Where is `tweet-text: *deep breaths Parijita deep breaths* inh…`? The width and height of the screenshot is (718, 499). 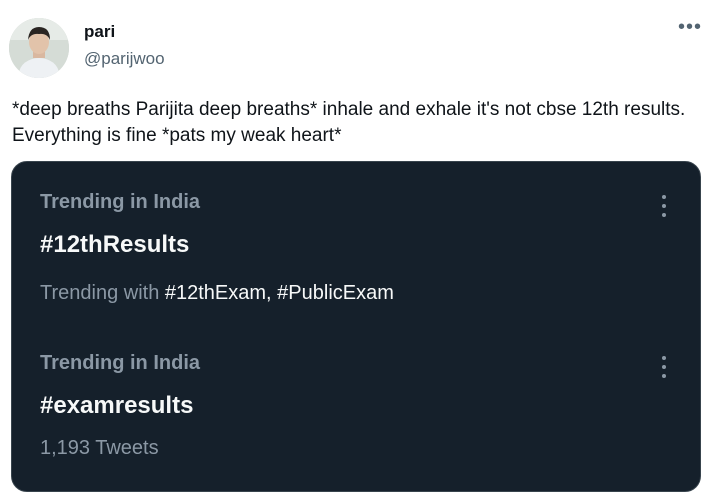
tweet-text: *deep breaths Parijita deep breaths* inh… is located at coordinates (349, 122).